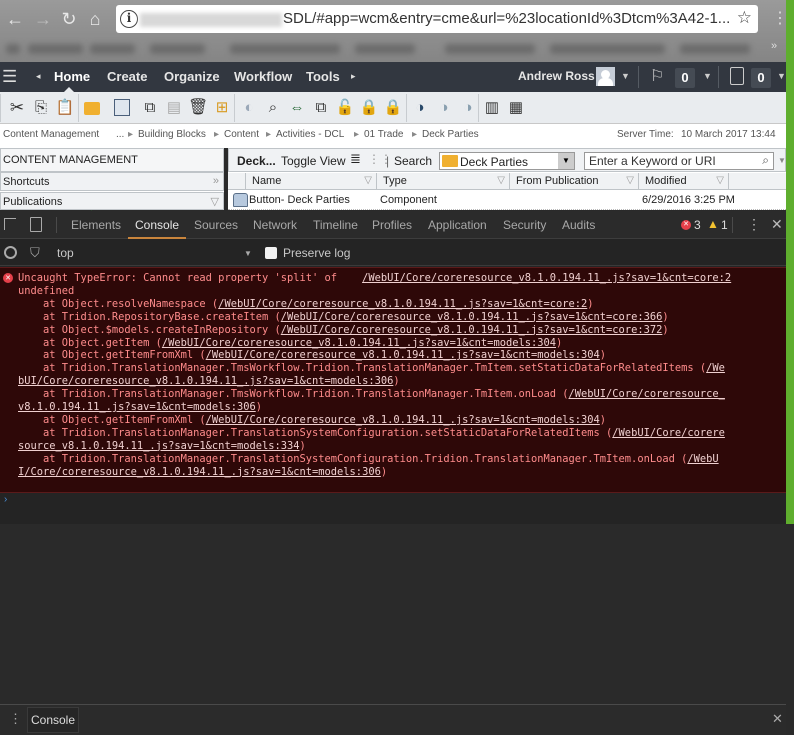  I want to click on tab-workflow: Workflow, so click(263, 76).